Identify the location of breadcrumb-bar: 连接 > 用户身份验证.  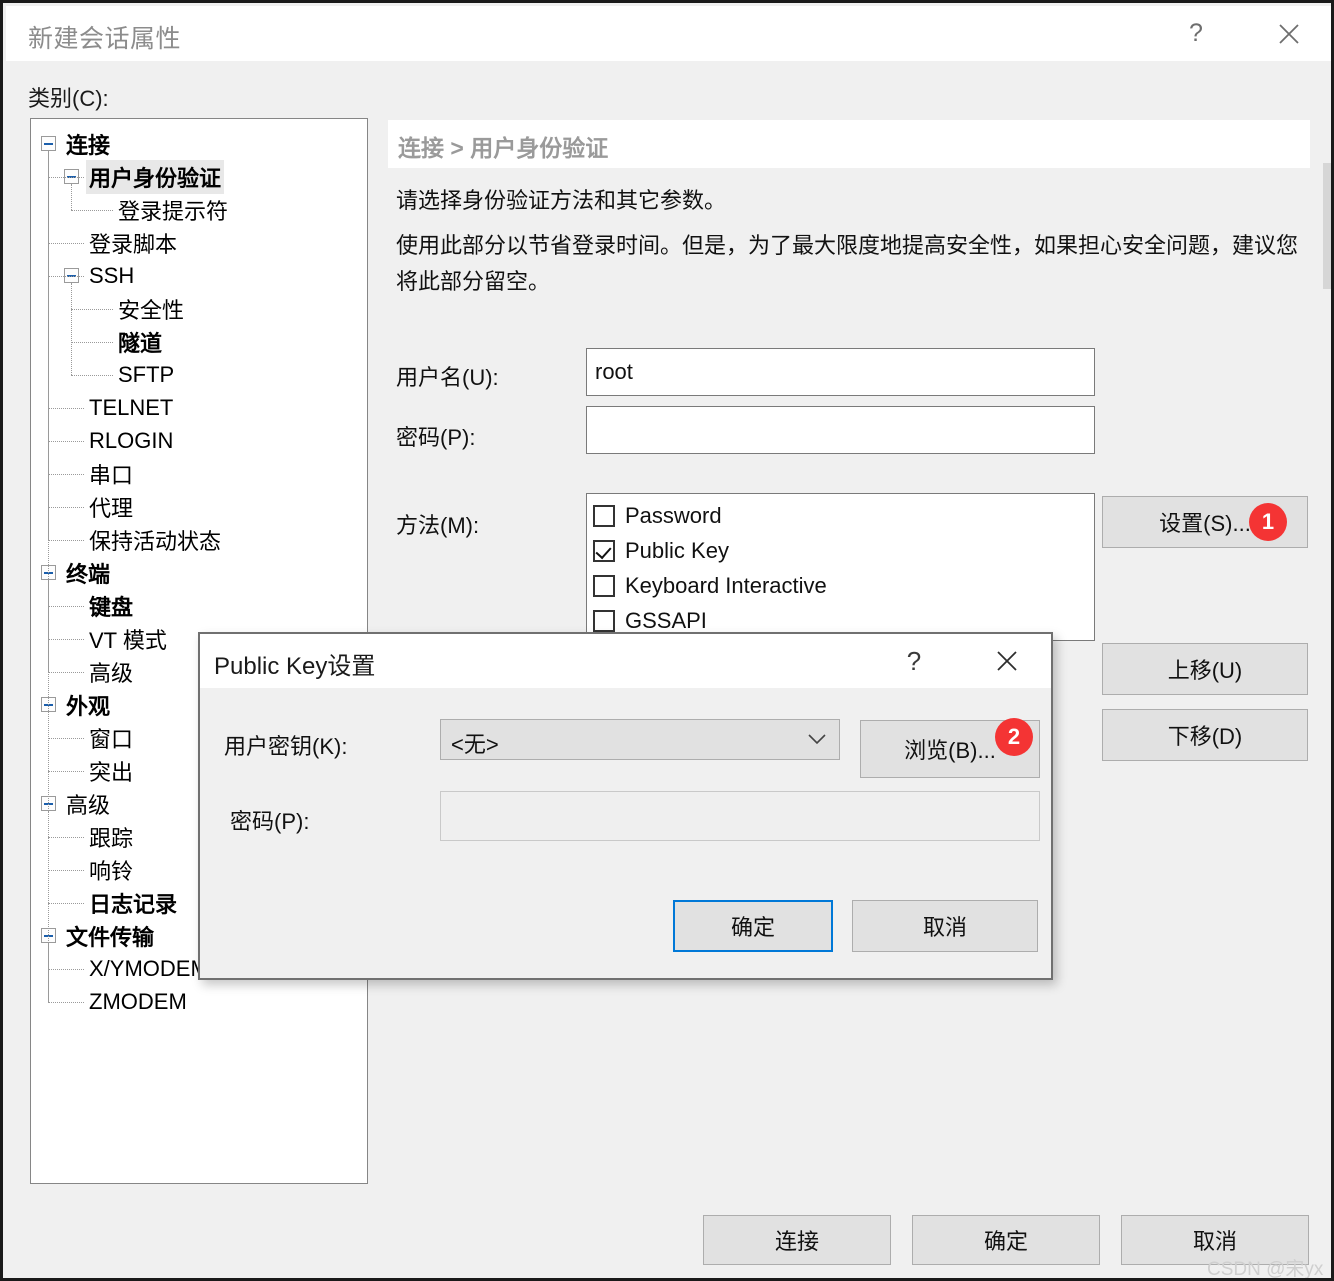
(849, 144).